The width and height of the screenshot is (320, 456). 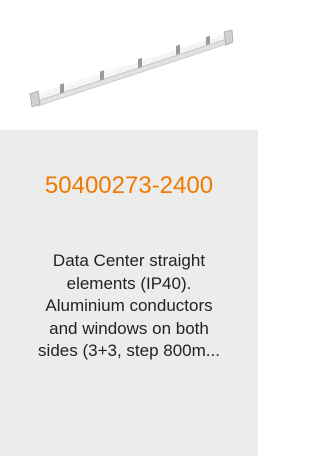 What do you see at coordinates (129, 283) in the screenshot?
I see `description-line: elements (IP40).` at bounding box center [129, 283].